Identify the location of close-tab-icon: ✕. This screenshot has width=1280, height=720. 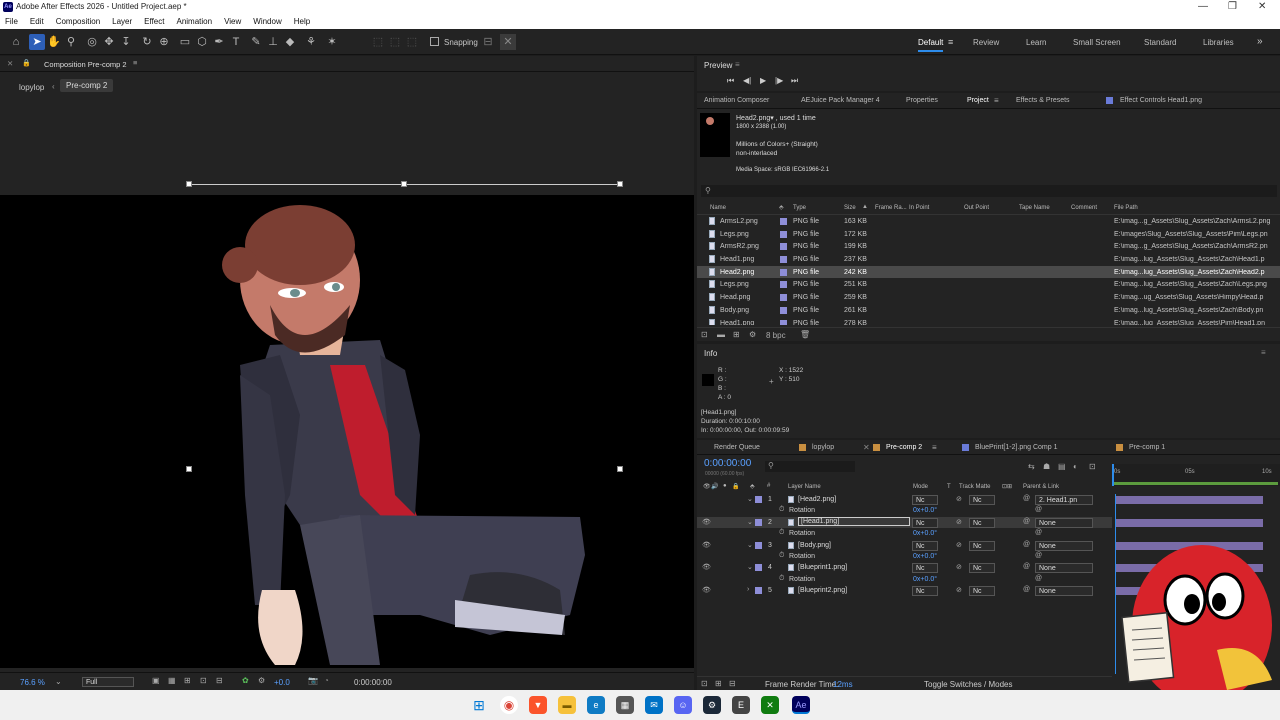
(866, 447).